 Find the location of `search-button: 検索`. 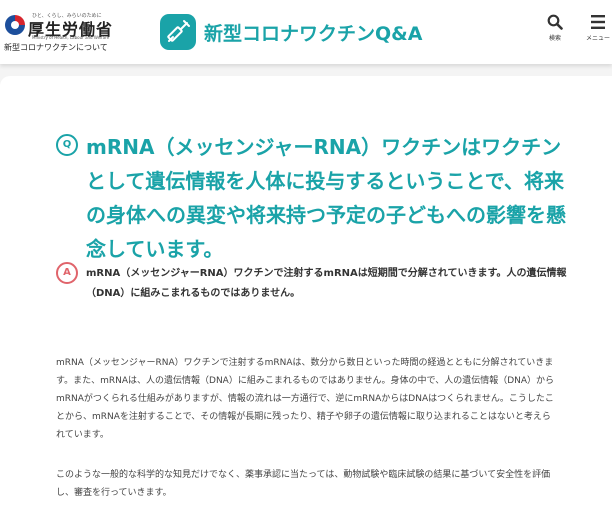

search-button: 検索 is located at coordinates (555, 32).